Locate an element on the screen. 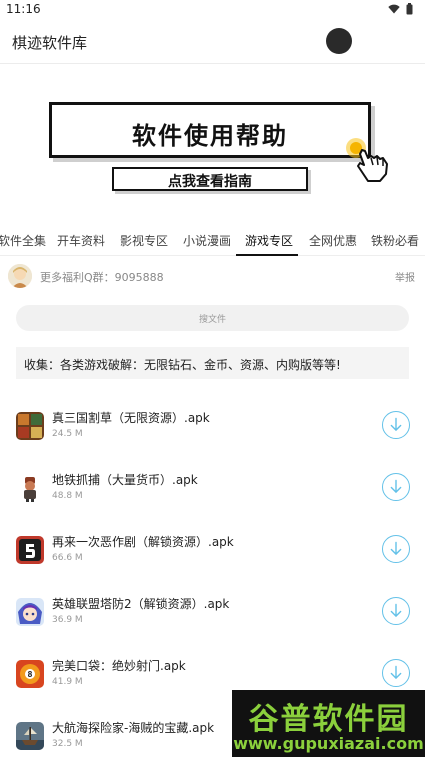 The image size is (425, 757). file-item: 再来一次恶作剧（解锁资源）.apk 66.6 M is located at coordinates (212, 553).